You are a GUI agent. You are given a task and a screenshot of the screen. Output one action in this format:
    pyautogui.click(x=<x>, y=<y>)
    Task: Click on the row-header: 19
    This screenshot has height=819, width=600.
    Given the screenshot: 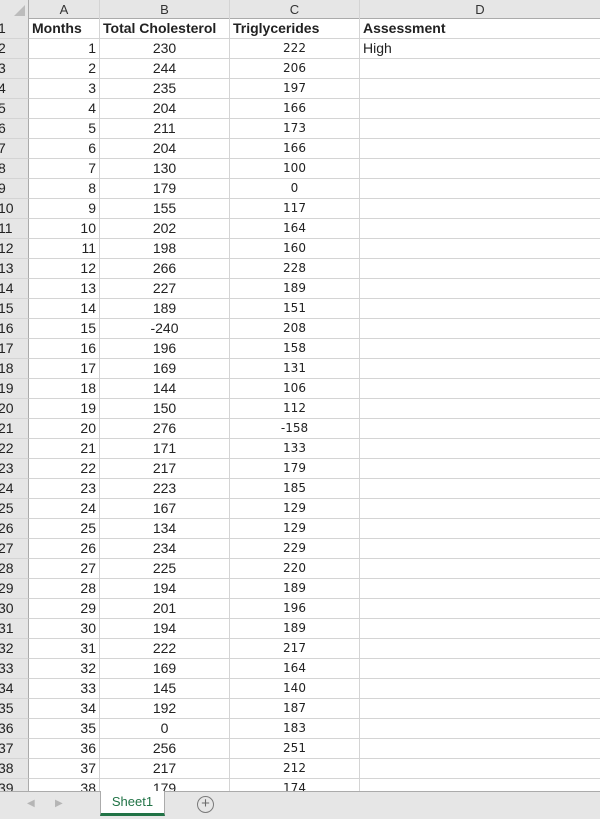 What is the action you would take?
    pyautogui.click(x=14, y=389)
    